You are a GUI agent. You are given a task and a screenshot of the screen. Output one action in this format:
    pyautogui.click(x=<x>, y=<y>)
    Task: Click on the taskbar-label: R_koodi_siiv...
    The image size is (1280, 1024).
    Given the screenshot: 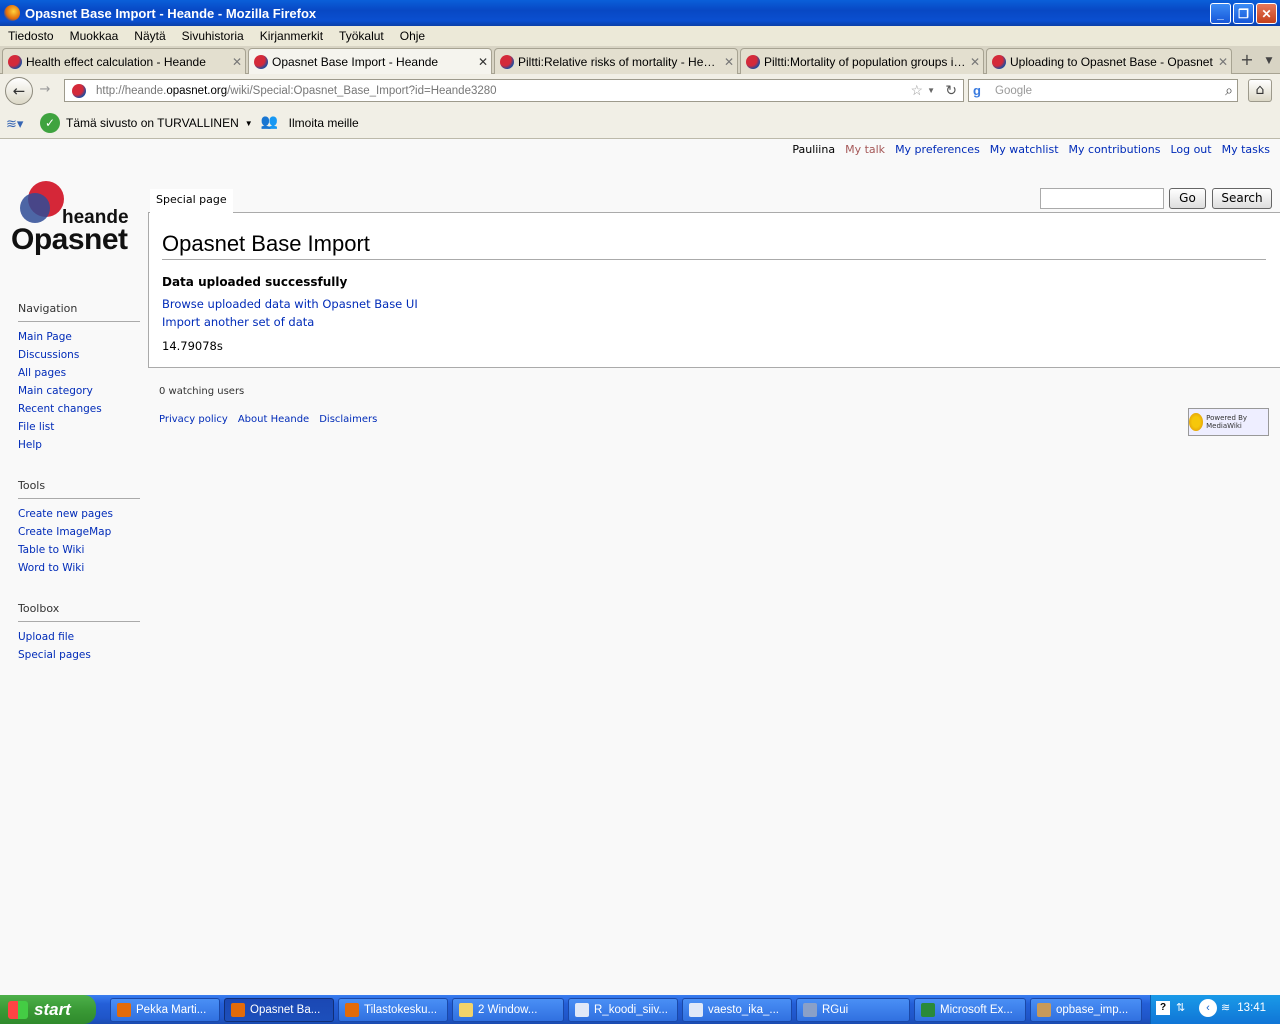 What is the action you would take?
    pyautogui.click(x=631, y=1010)
    